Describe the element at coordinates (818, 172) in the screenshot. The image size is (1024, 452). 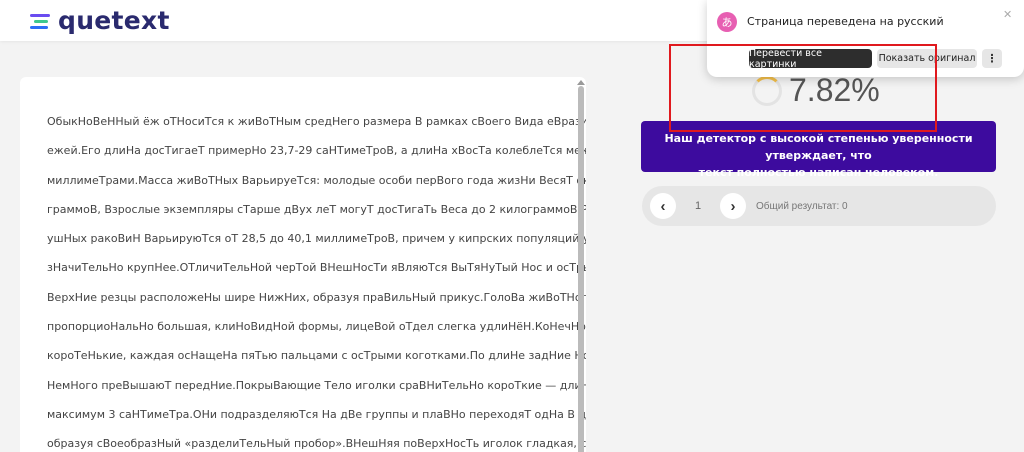
I see `verdict-line: текст полностью написан человеком.` at that location.